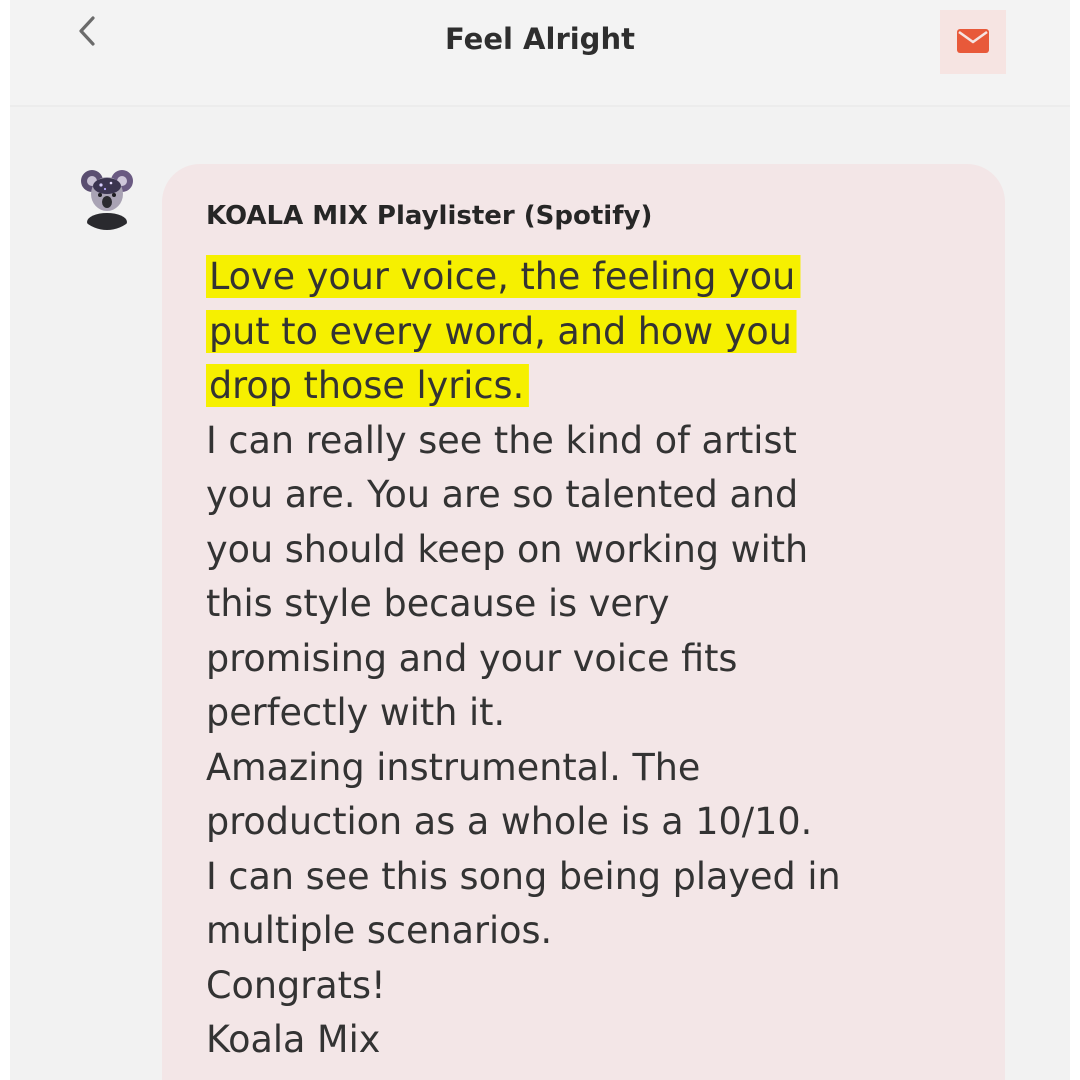 The width and height of the screenshot is (1080, 1080). Describe the element at coordinates (601, 277) in the screenshot. I see `message-line-highlighted: Love your voice, the feeling you` at that location.